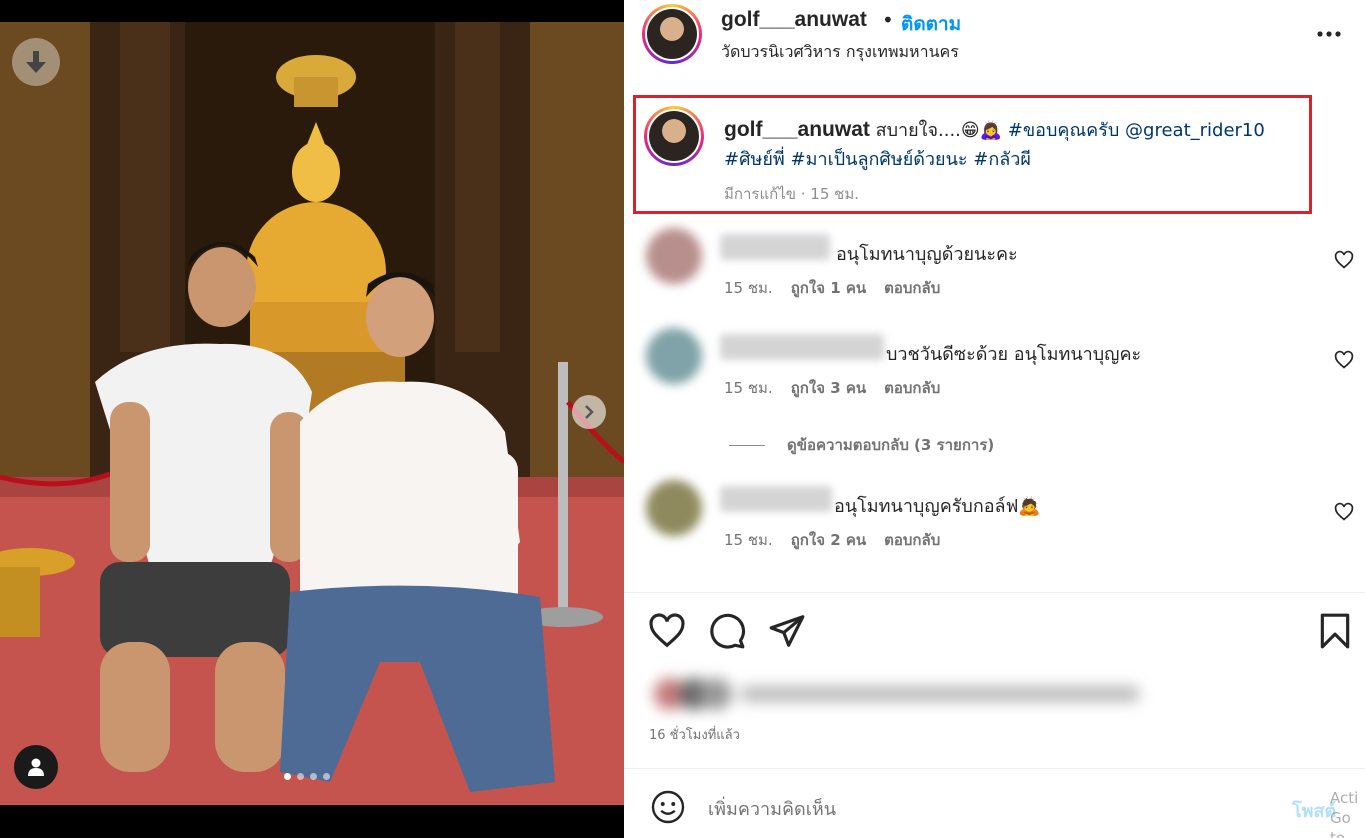 The height and width of the screenshot is (838, 1365). I want to click on tagged-users-button, so click(36, 767).